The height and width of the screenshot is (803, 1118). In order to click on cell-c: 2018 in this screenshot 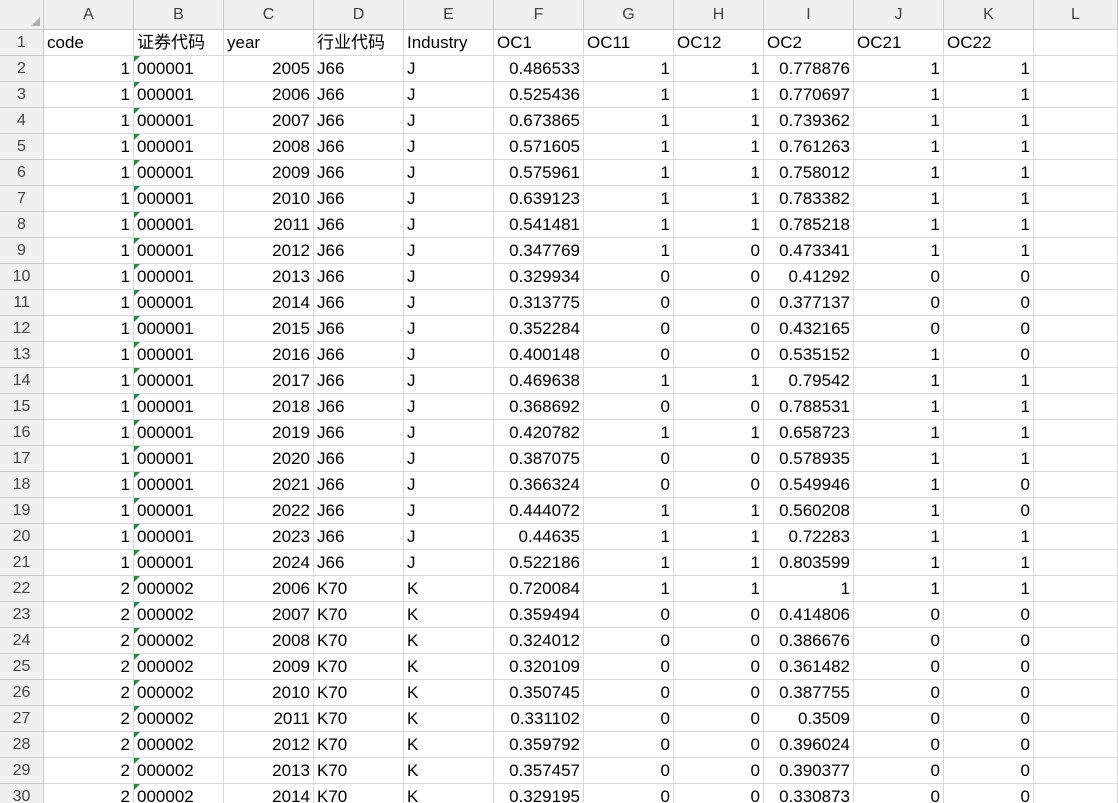, I will do `click(269, 407)`.